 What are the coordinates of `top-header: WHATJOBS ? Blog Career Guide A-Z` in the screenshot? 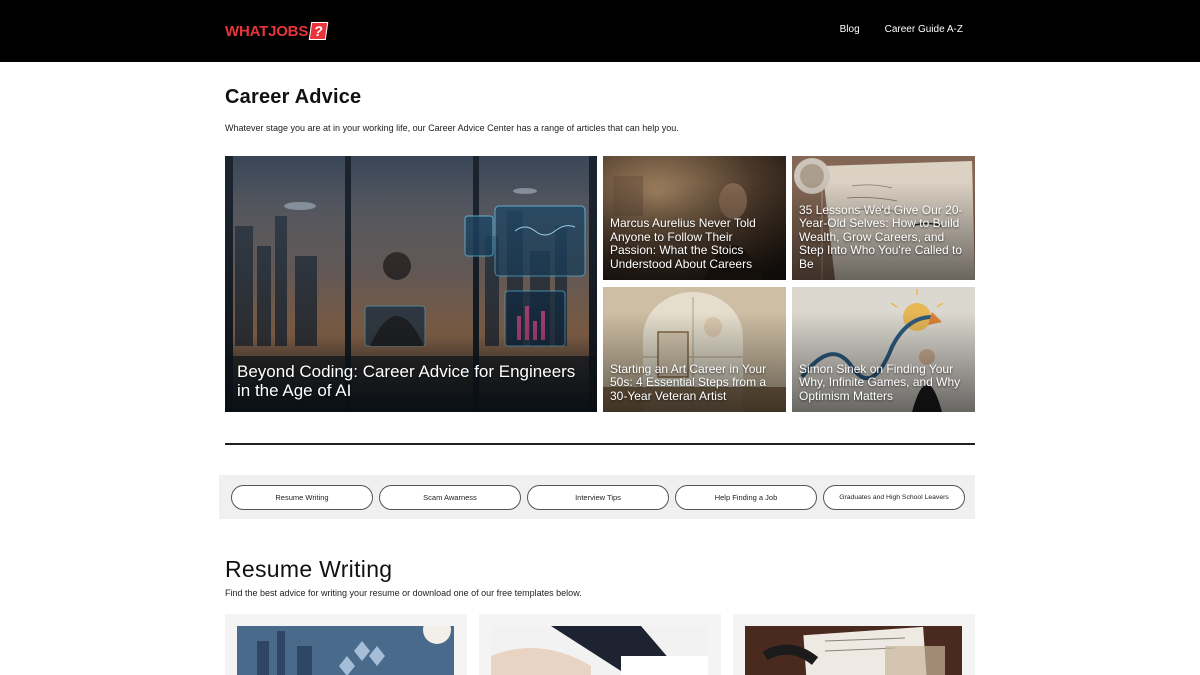 It's located at (600, 31).